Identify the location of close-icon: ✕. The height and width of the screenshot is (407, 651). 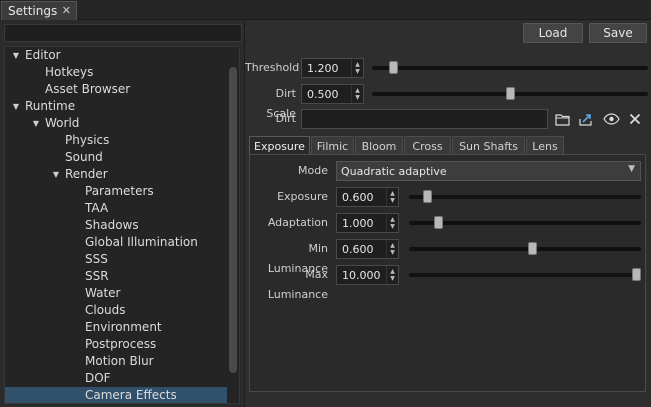
(66, 10).